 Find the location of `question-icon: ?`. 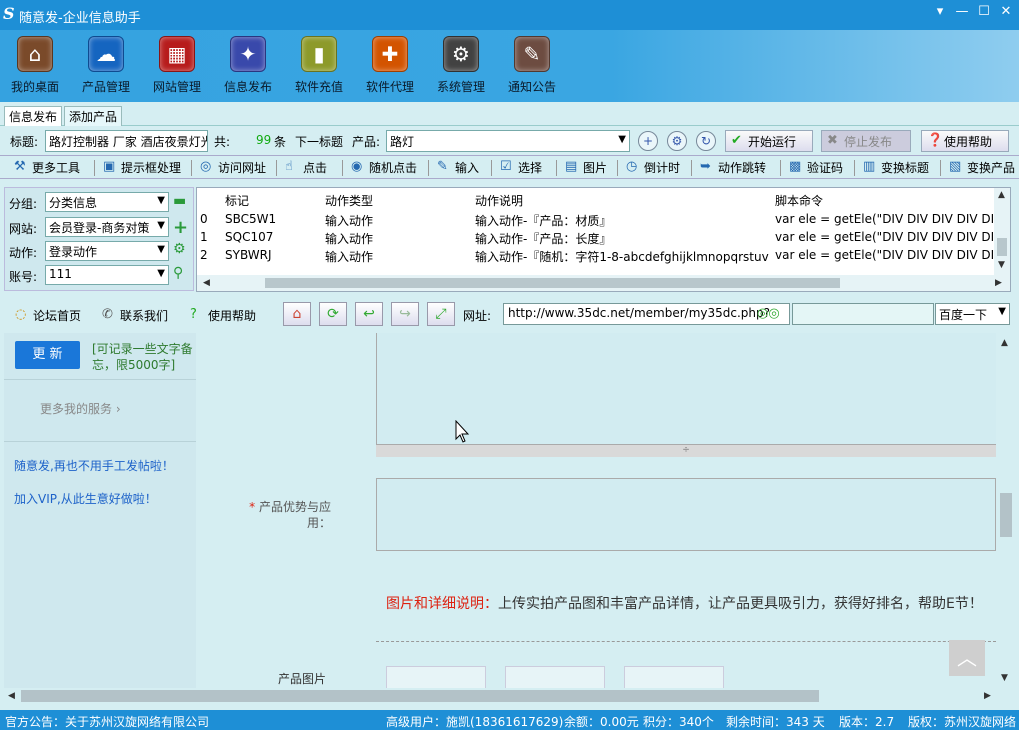

question-icon: ? is located at coordinates (193, 314).